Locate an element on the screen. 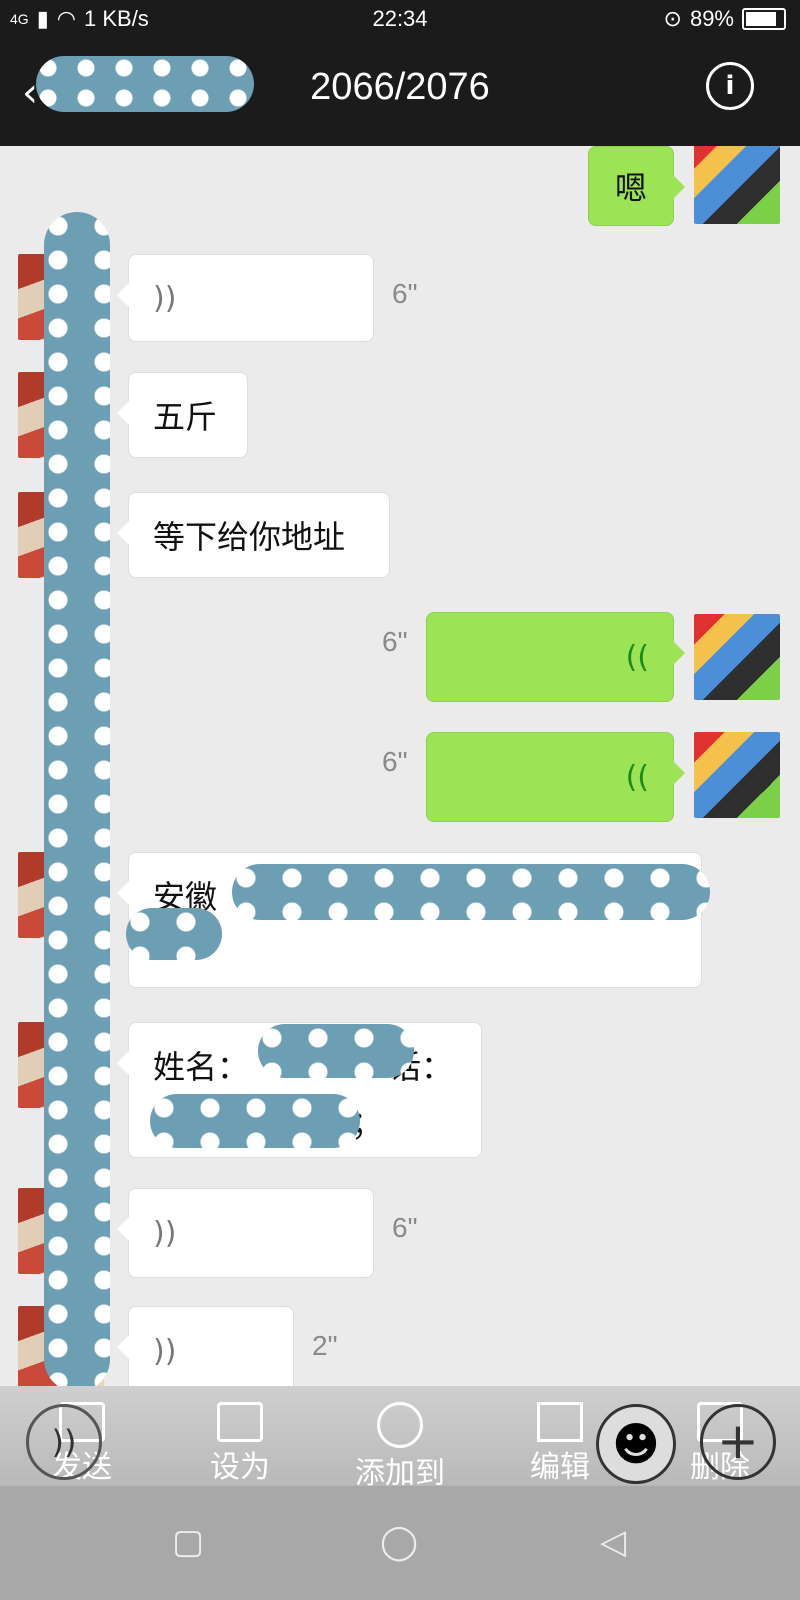 Image resolution: width=800 pixels, height=1600 pixels. system-navigation-bar: ▢ ◯ ◁ is located at coordinates (400, 1543).